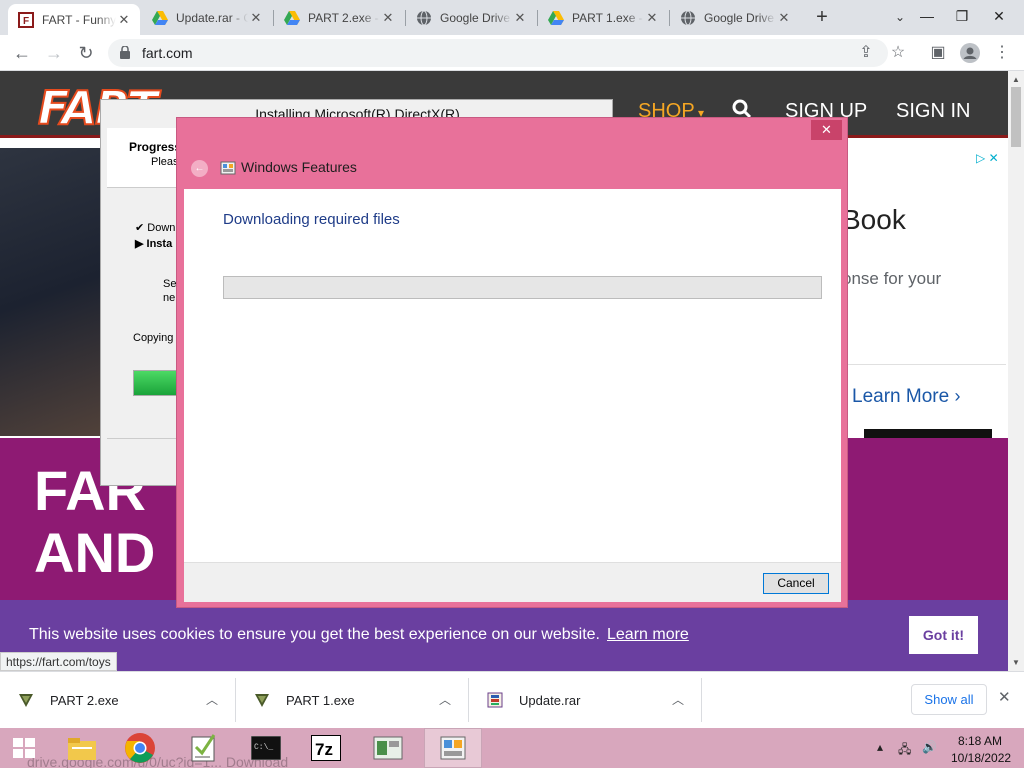 The height and width of the screenshot is (768, 1024). What do you see at coordinates (204, 748) in the screenshot?
I see `notepad-plus-plus-icon` at bounding box center [204, 748].